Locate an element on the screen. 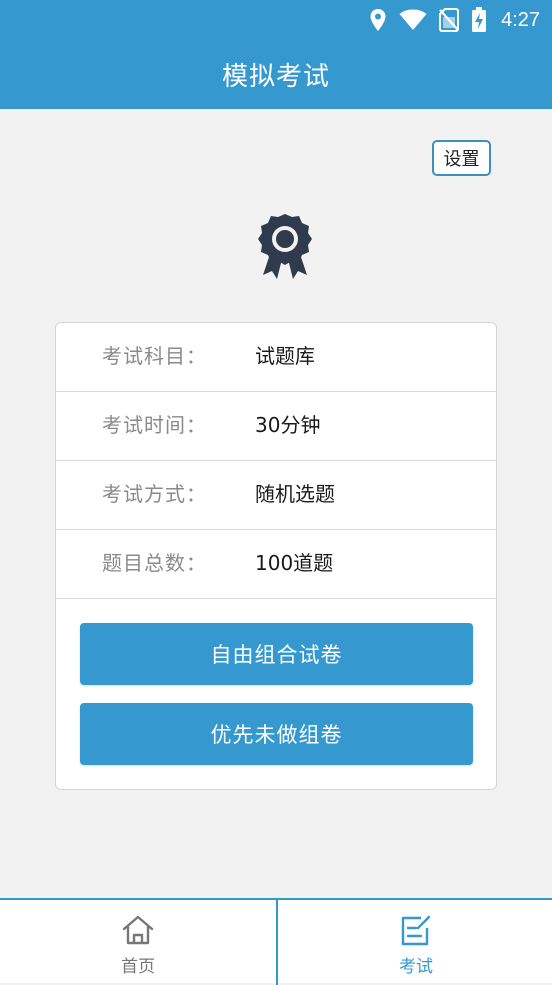  tab-exam: 考试 is located at coordinates (415, 941).